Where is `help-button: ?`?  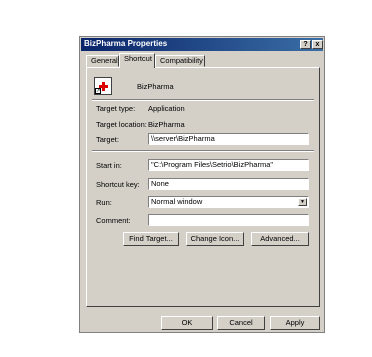
help-button: ? is located at coordinates (305, 44).